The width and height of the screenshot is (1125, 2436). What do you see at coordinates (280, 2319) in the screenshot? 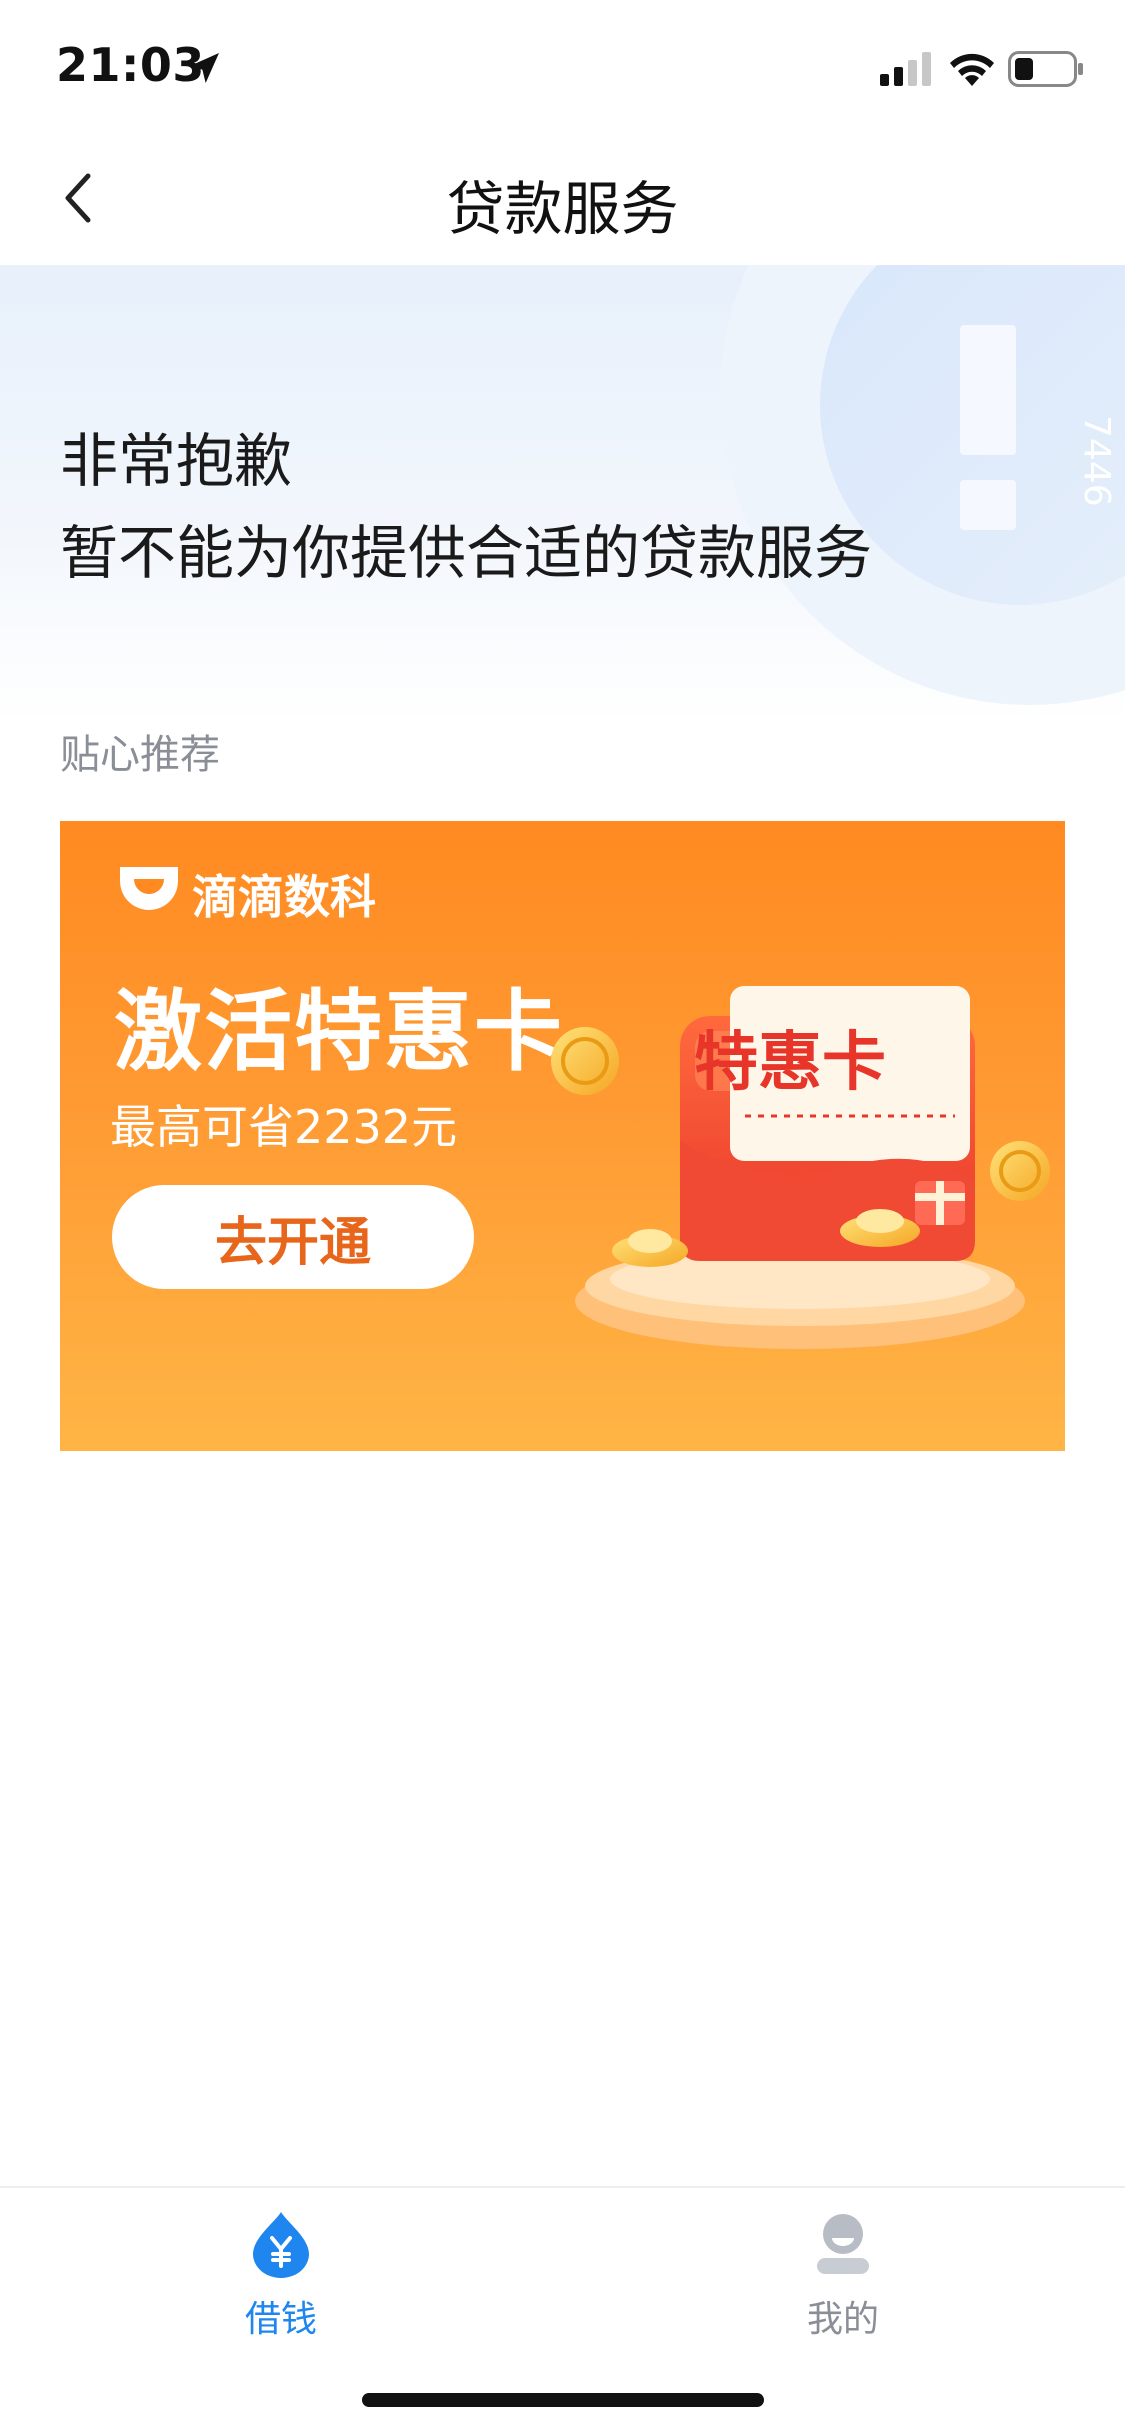
I see `tab-borrow-label: 借钱` at bounding box center [280, 2319].